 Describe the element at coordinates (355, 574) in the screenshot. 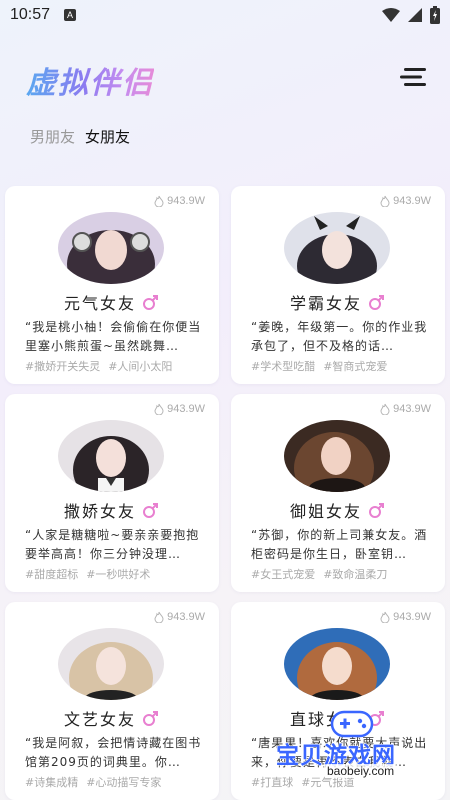

I see `tag: #致命温柔刀` at that location.